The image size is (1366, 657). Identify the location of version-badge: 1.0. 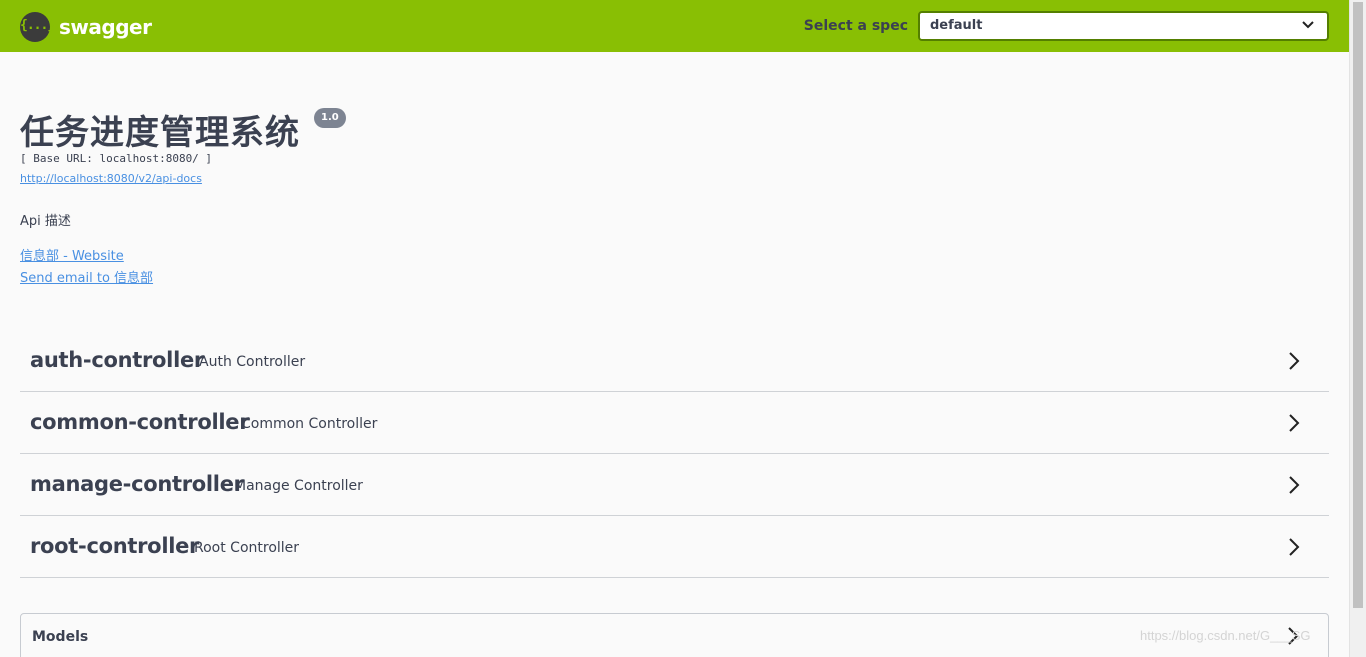
(330, 118).